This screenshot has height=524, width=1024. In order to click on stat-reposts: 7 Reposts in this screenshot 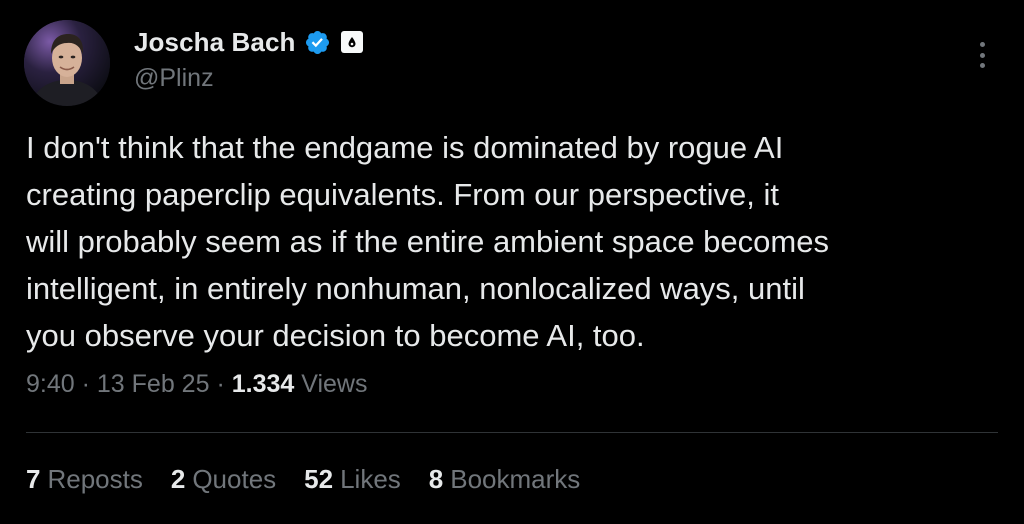, I will do `click(84, 479)`.